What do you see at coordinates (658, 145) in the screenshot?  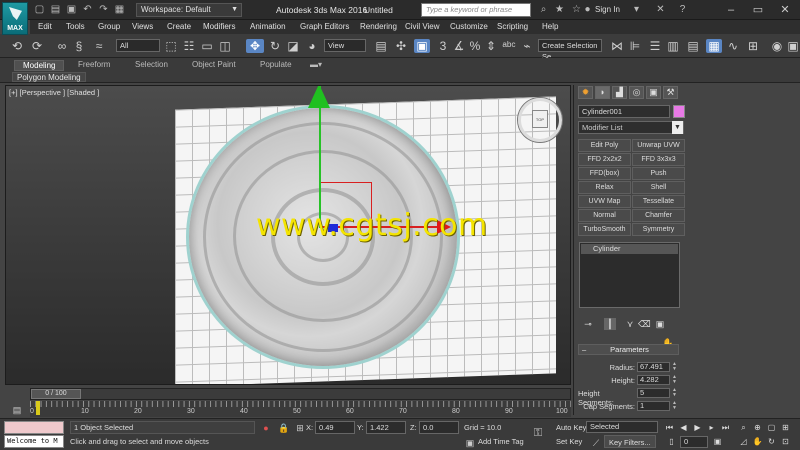 I see `unwrap-uvw-button: Unwrap UVW` at bounding box center [658, 145].